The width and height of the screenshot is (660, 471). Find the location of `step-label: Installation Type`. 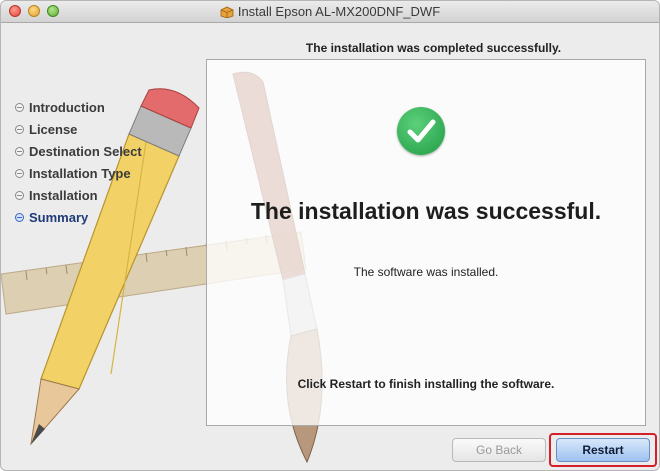

step-label: Installation Type is located at coordinates (80, 173).